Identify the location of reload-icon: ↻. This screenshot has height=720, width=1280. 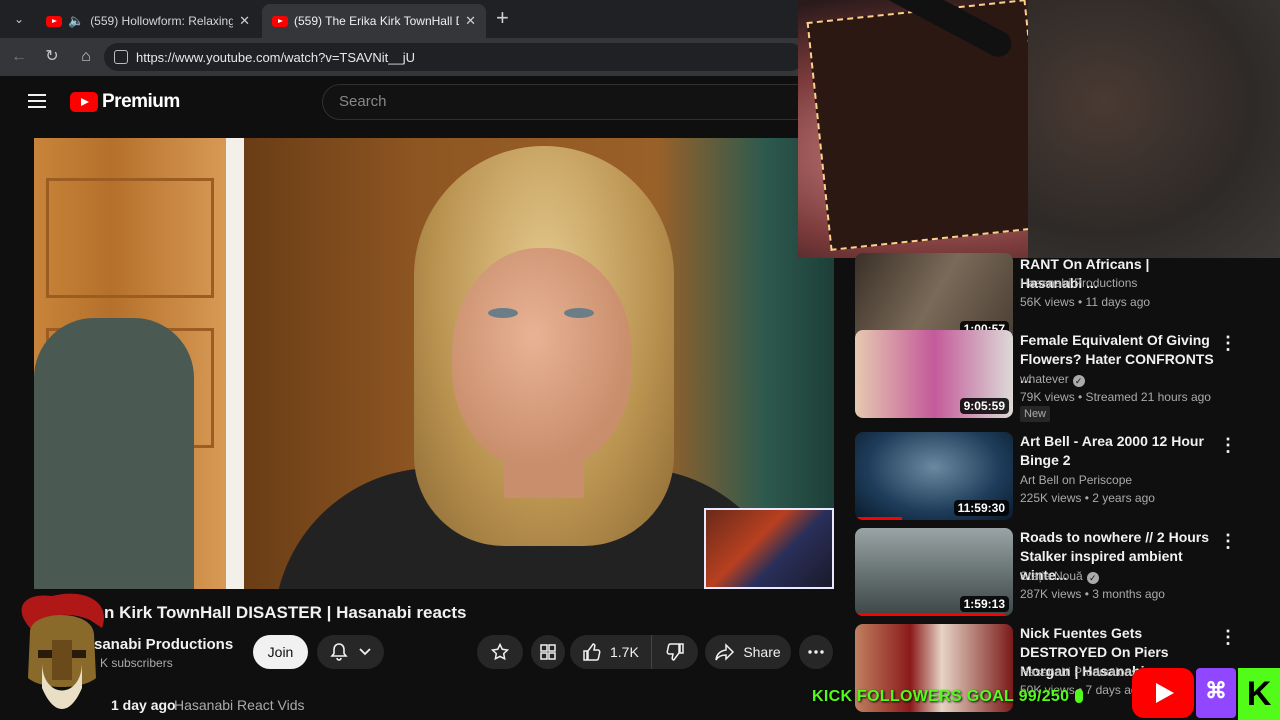
(52, 57).